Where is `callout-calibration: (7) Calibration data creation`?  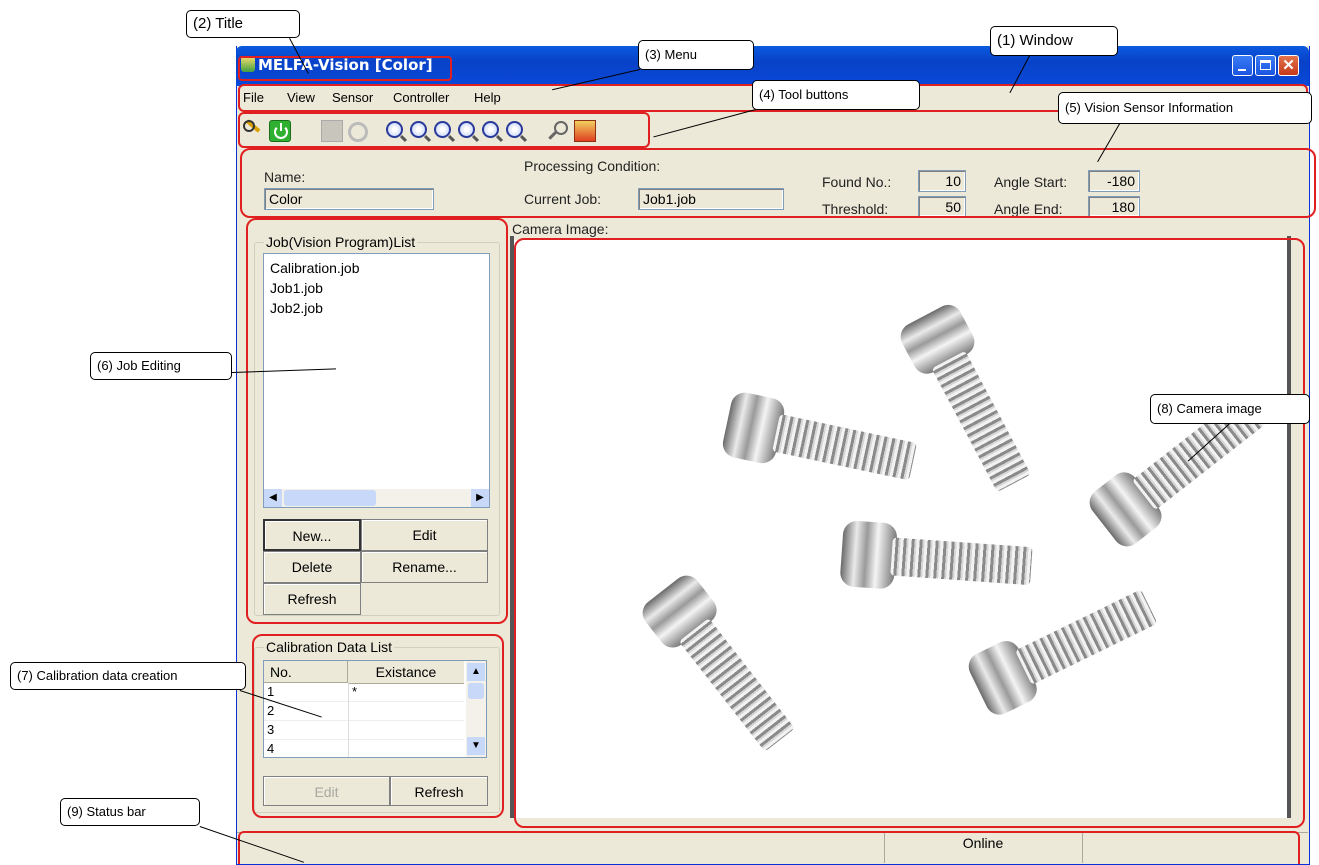 callout-calibration: (7) Calibration data creation is located at coordinates (128, 676).